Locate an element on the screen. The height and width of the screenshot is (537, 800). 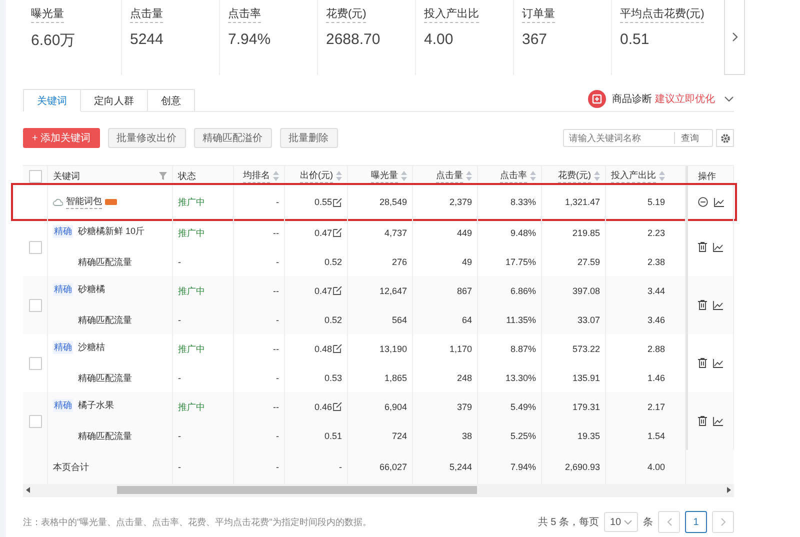
minus-circle-icon is located at coordinates (703, 202).